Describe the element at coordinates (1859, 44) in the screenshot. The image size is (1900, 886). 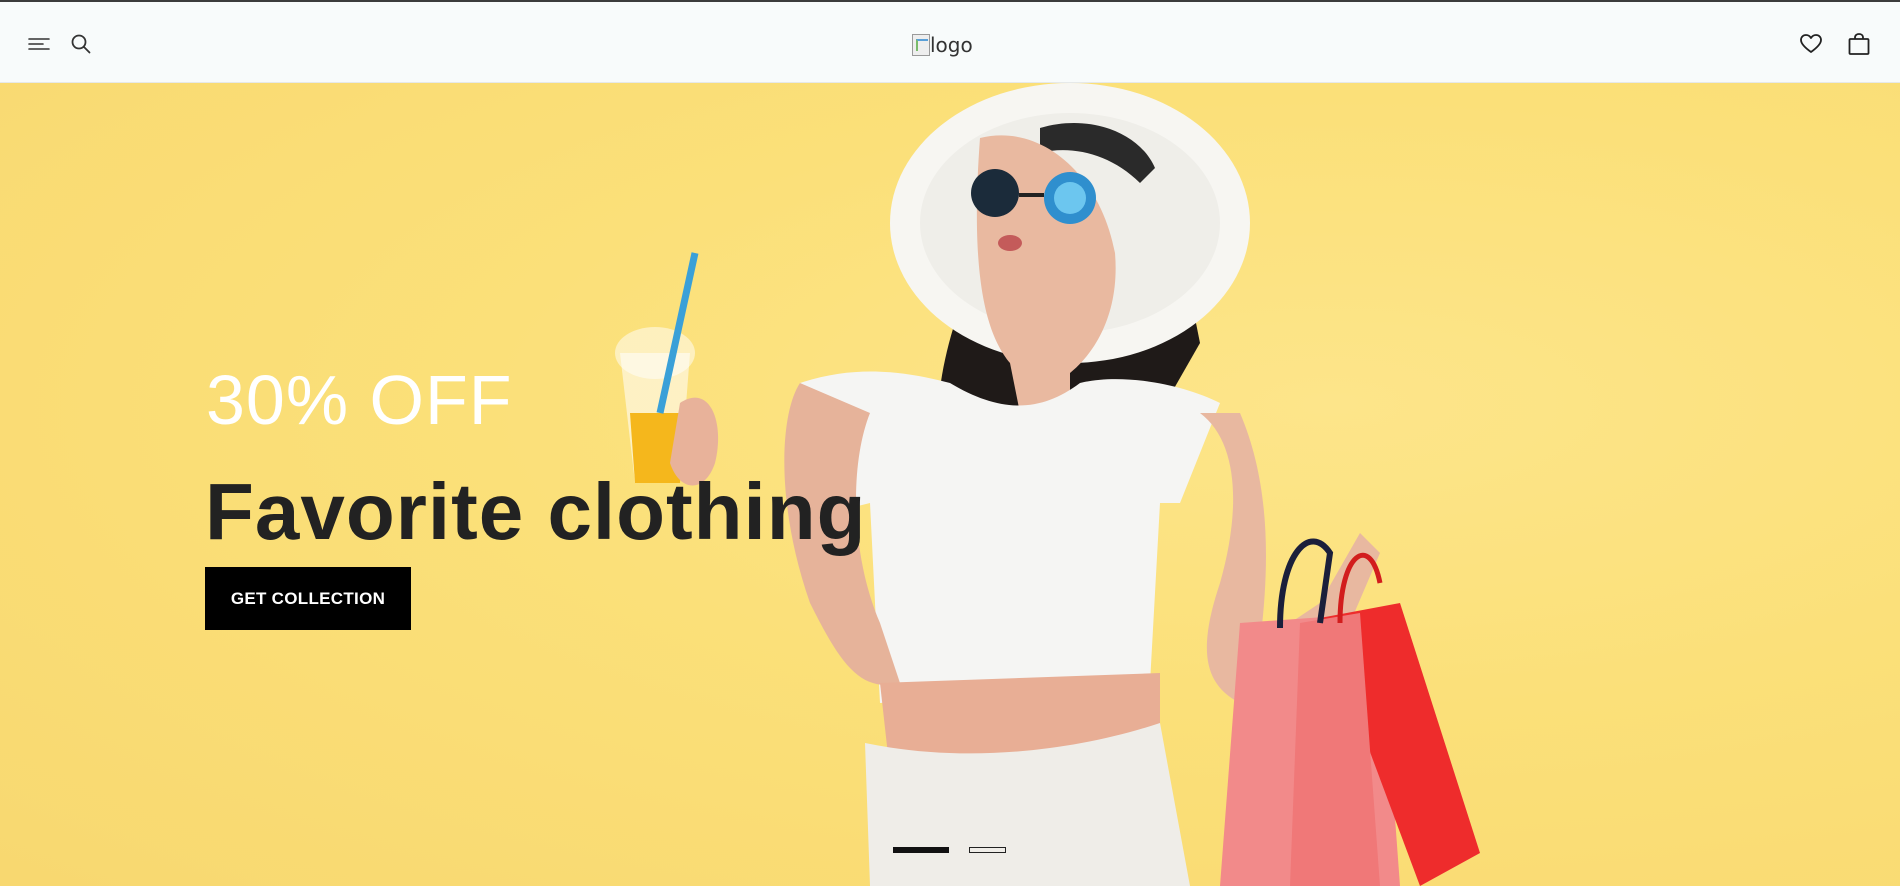
I see `shopping-bag-icon` at that location.